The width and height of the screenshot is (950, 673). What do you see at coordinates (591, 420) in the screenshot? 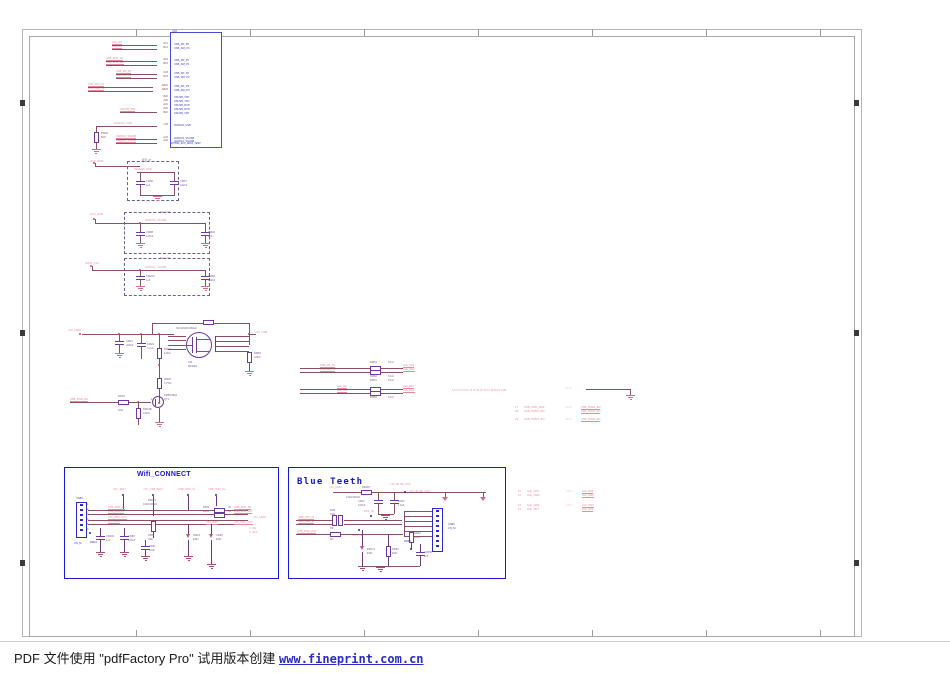
I see `net-label: USB_PWR3_EN` at bounding box center [591, 420].